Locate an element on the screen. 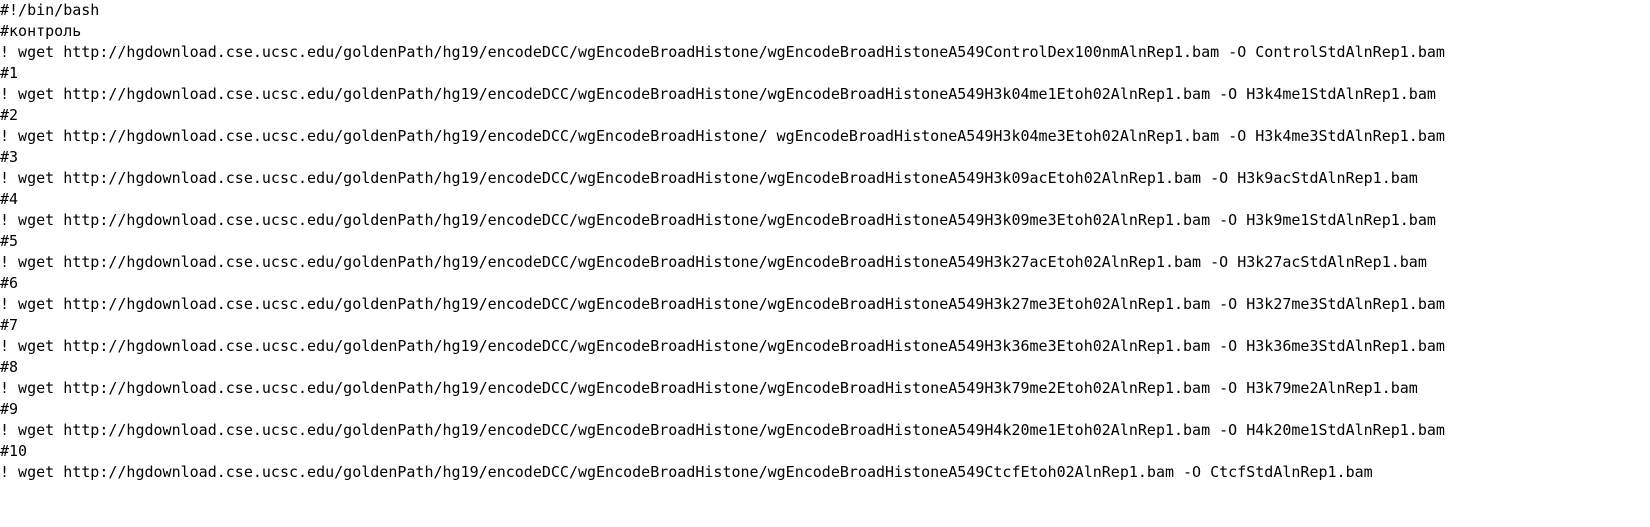 The width and height of the screenshot is (1650, 527). comment-line: #7 is located at coordinates (9, 325).